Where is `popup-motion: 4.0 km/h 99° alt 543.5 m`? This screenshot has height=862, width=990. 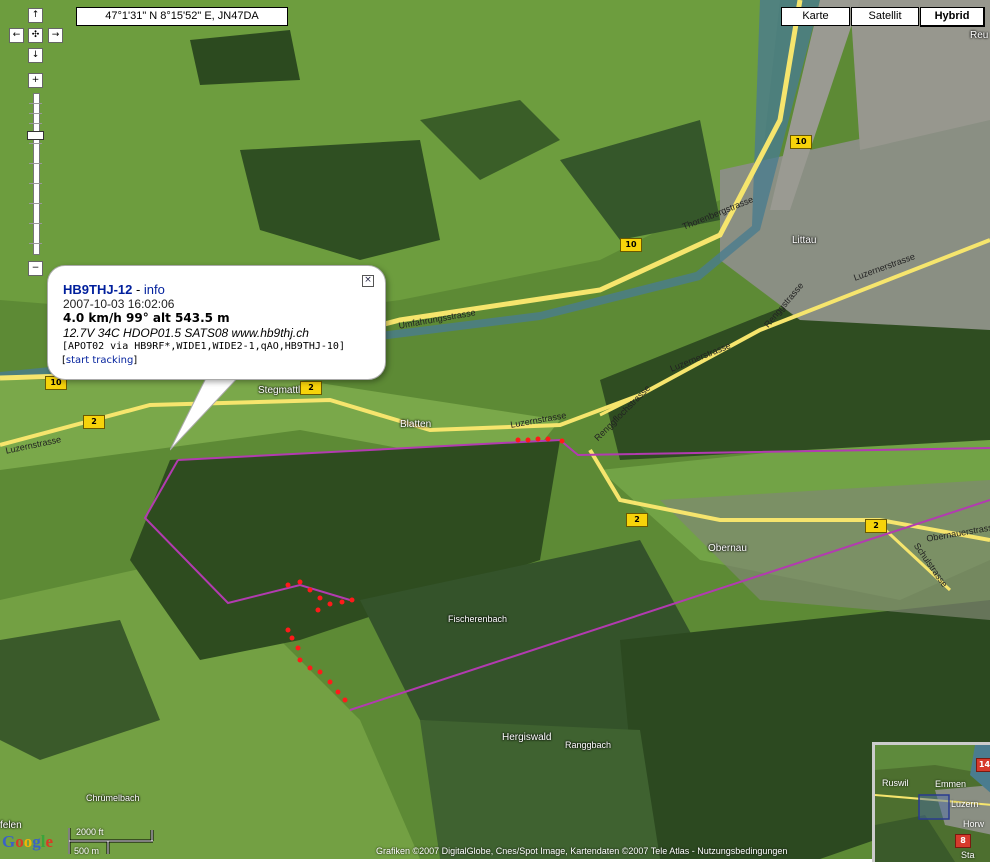 popup-motion: 4.0 km/h 99° alt 543.5 m is located at coordinates (146, 318).